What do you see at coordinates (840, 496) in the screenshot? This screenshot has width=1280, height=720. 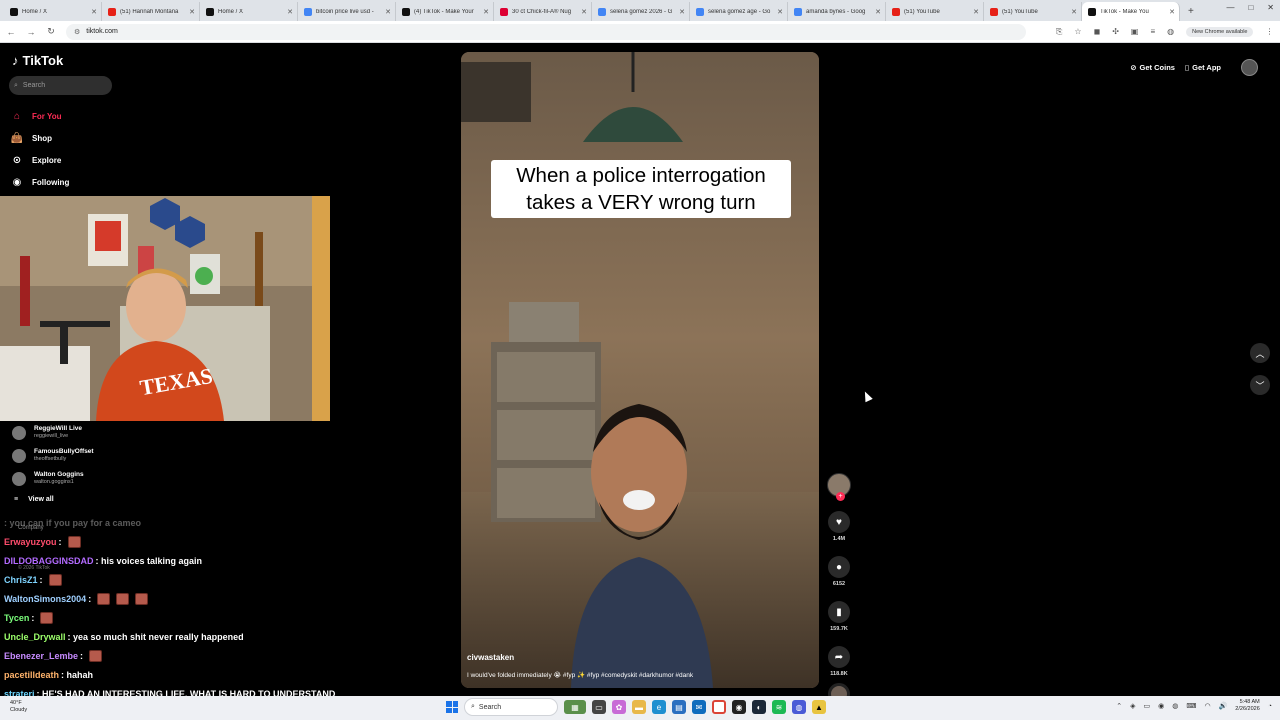 I see `follow-plus-icon: +` at bounding box center [840, 496].